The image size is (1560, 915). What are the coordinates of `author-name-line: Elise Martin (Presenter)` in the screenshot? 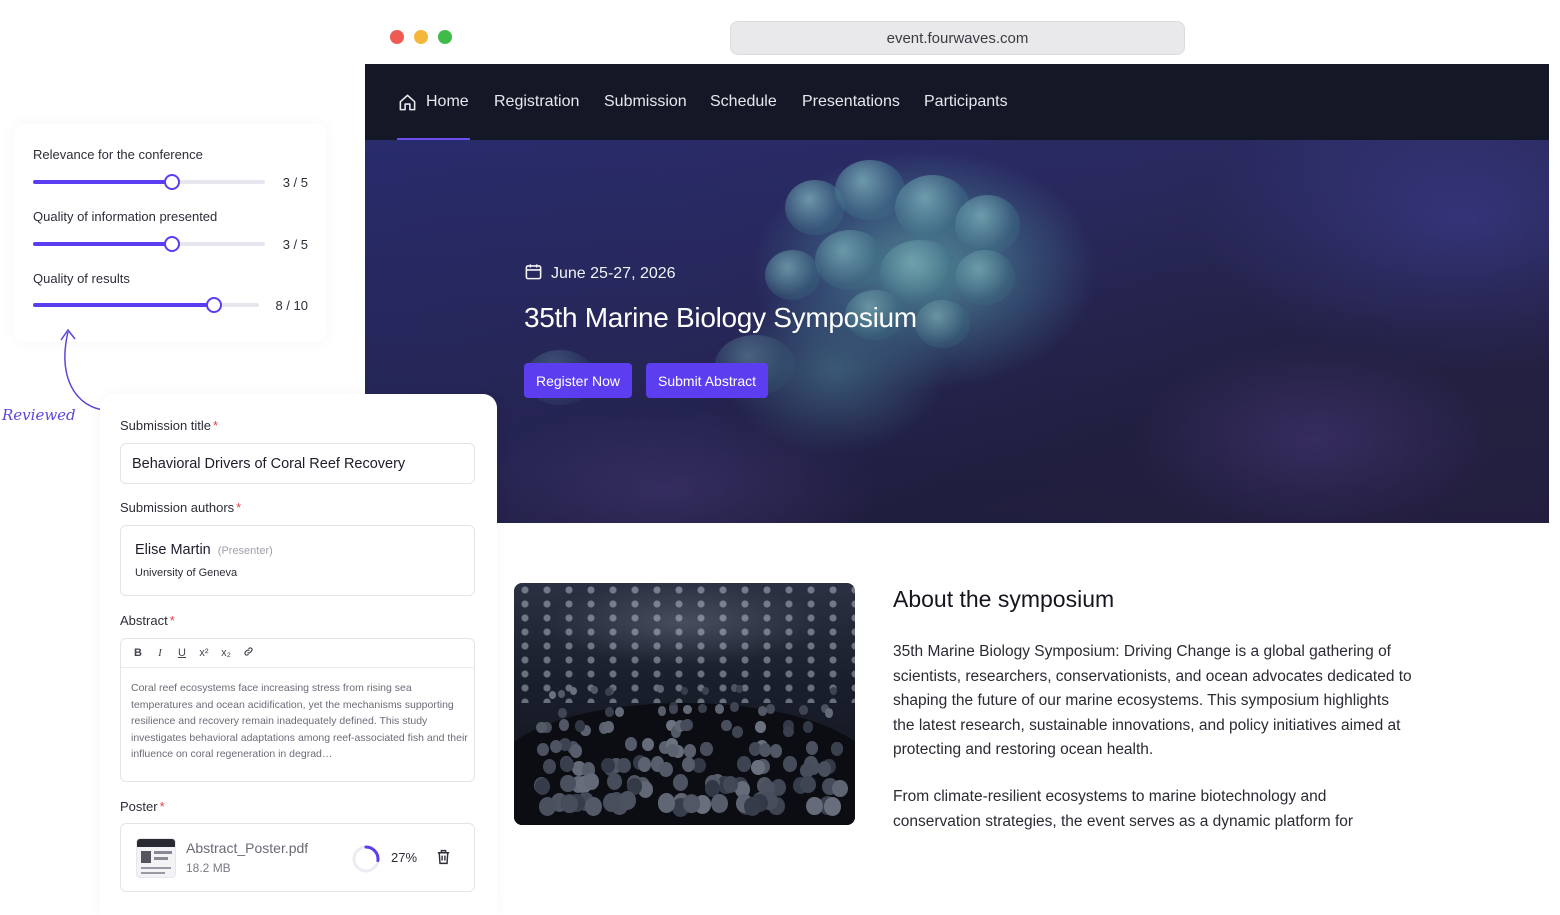 It's located at (204, 550).